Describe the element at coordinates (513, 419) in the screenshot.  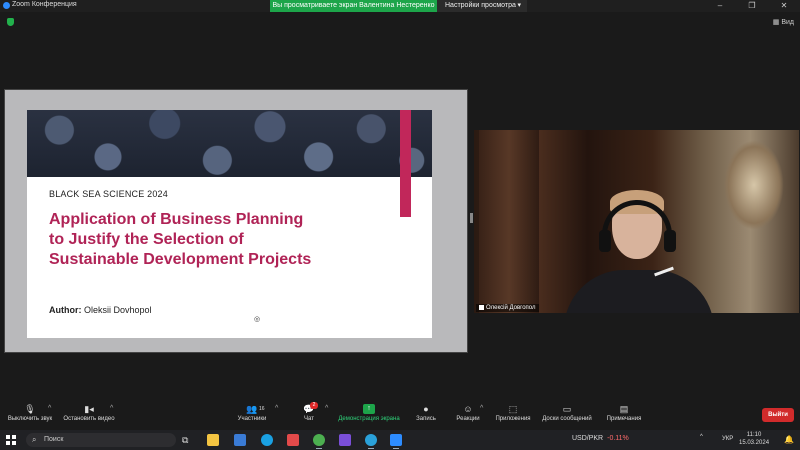
I see `apps-label: Приложения` at that location.